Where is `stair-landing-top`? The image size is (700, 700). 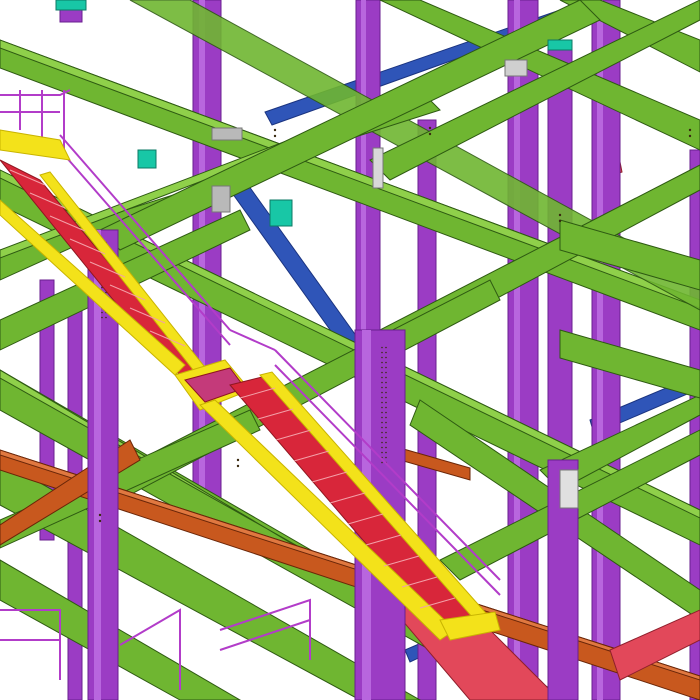 stair-landing-top is located at coordinates (35, 145).